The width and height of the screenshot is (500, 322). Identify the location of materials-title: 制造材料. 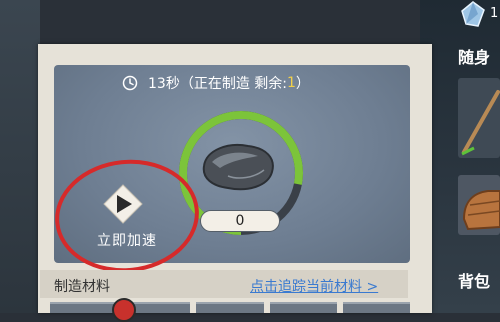
(82, 287).